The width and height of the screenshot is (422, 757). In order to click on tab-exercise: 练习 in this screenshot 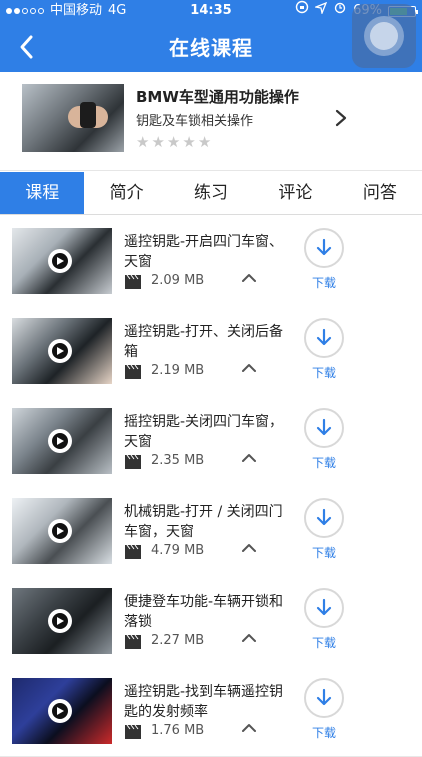, I will do `click(211, 193)`.